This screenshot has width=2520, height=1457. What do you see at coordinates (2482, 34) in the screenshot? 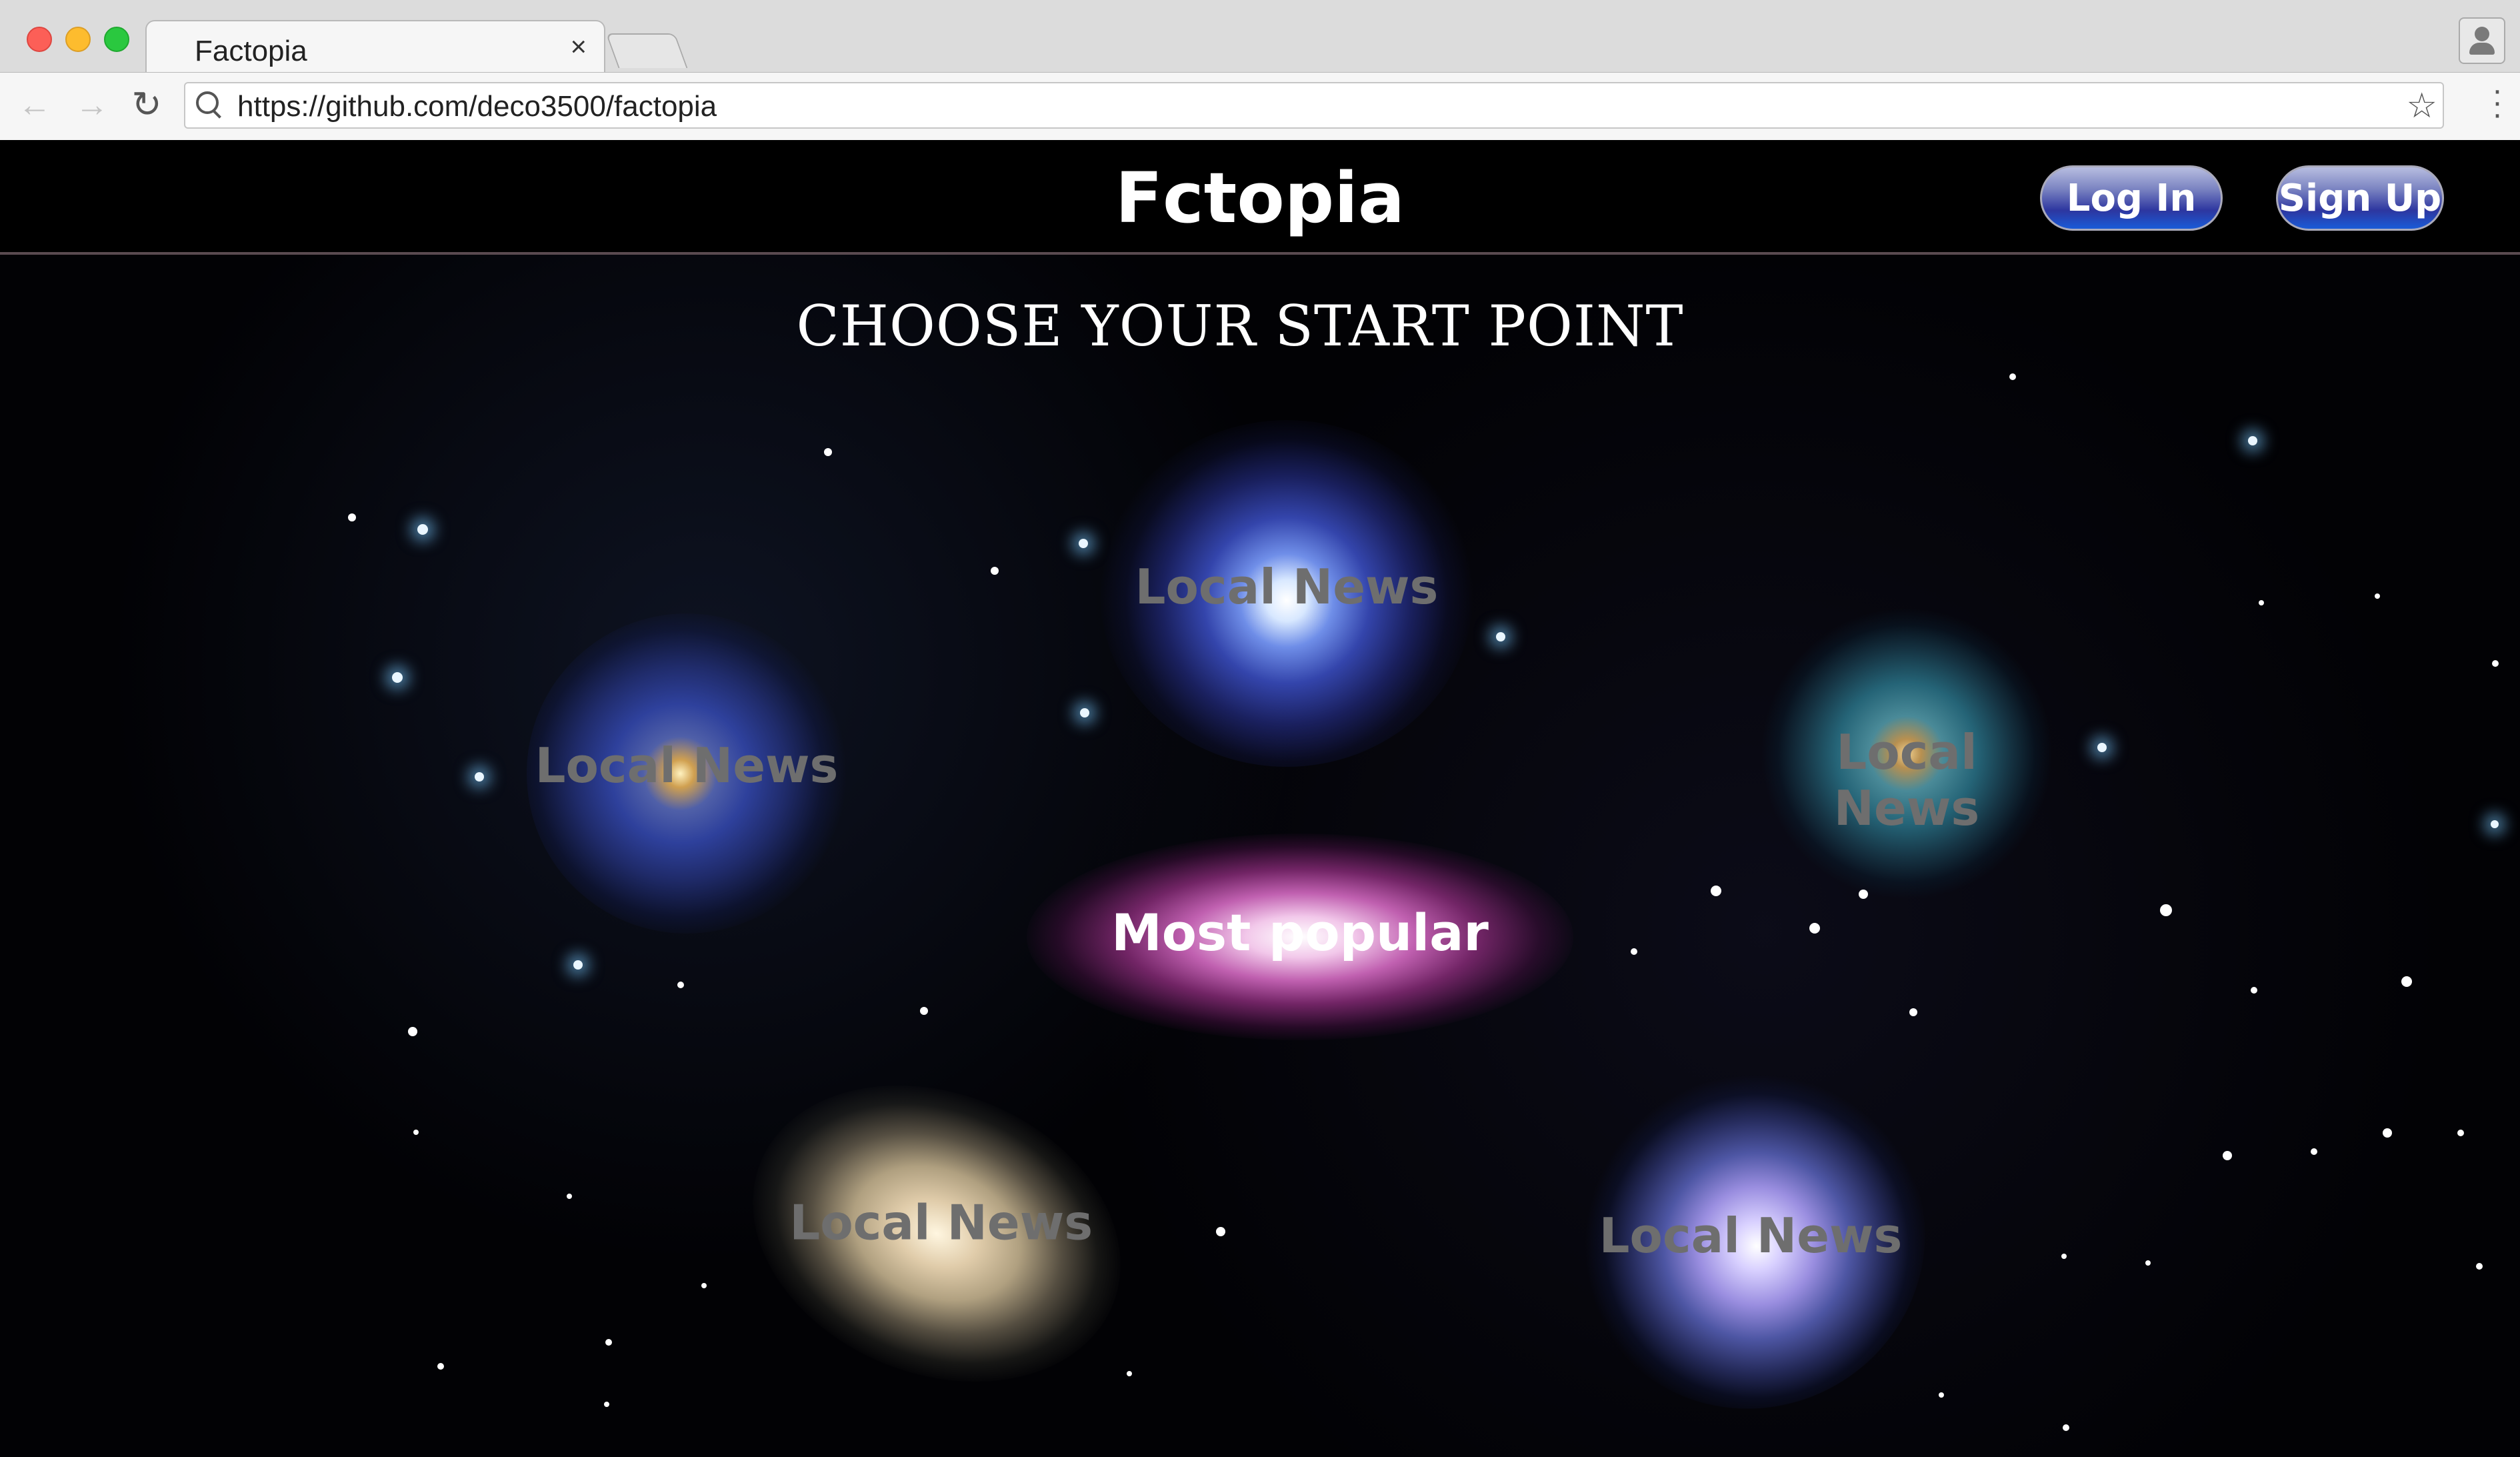
I see `profile-icon` at bounding box center [2482, 34].